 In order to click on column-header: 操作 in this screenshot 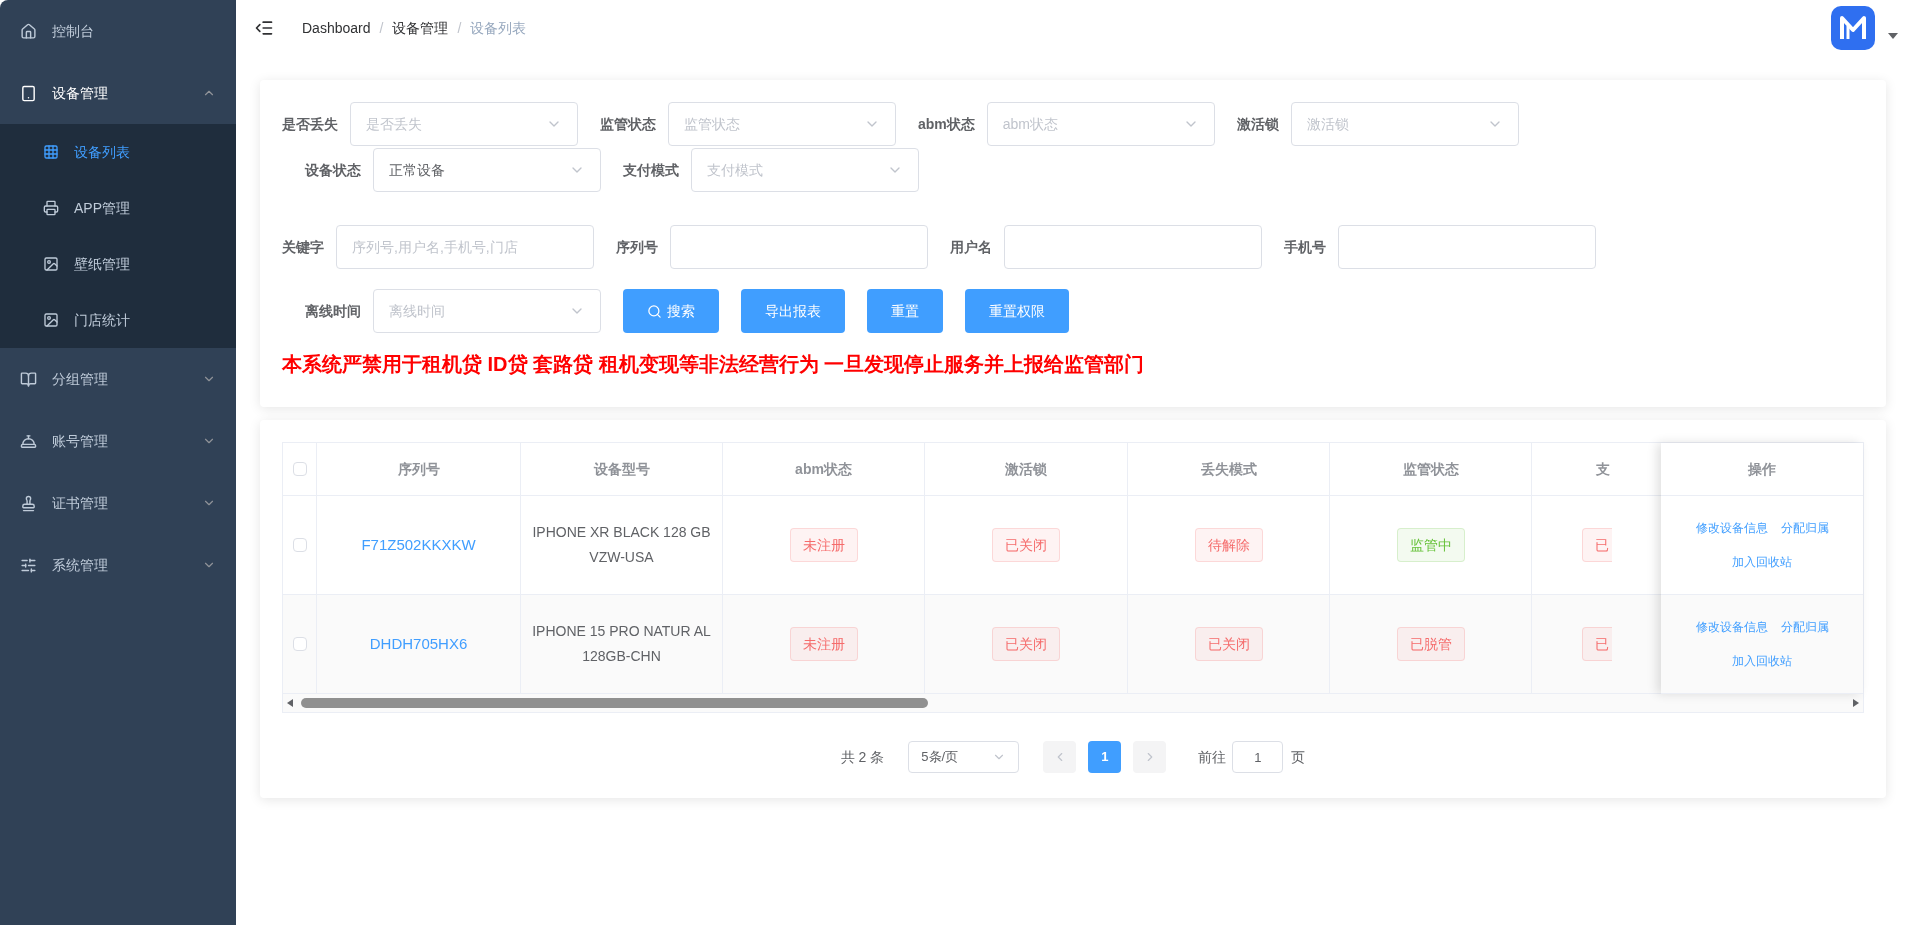, I will do `click(1762, 469)`.